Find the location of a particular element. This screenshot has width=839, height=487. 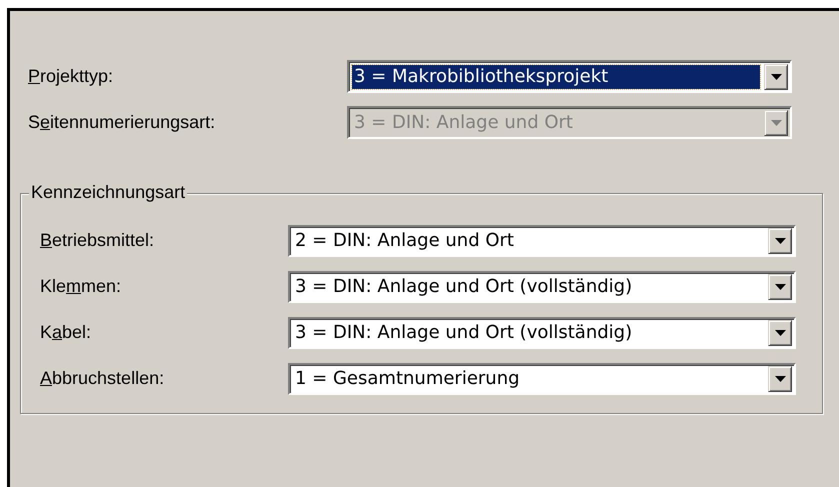

dropdown: 1 = Gesamtnumerierung is located at coordinates (542, 378).